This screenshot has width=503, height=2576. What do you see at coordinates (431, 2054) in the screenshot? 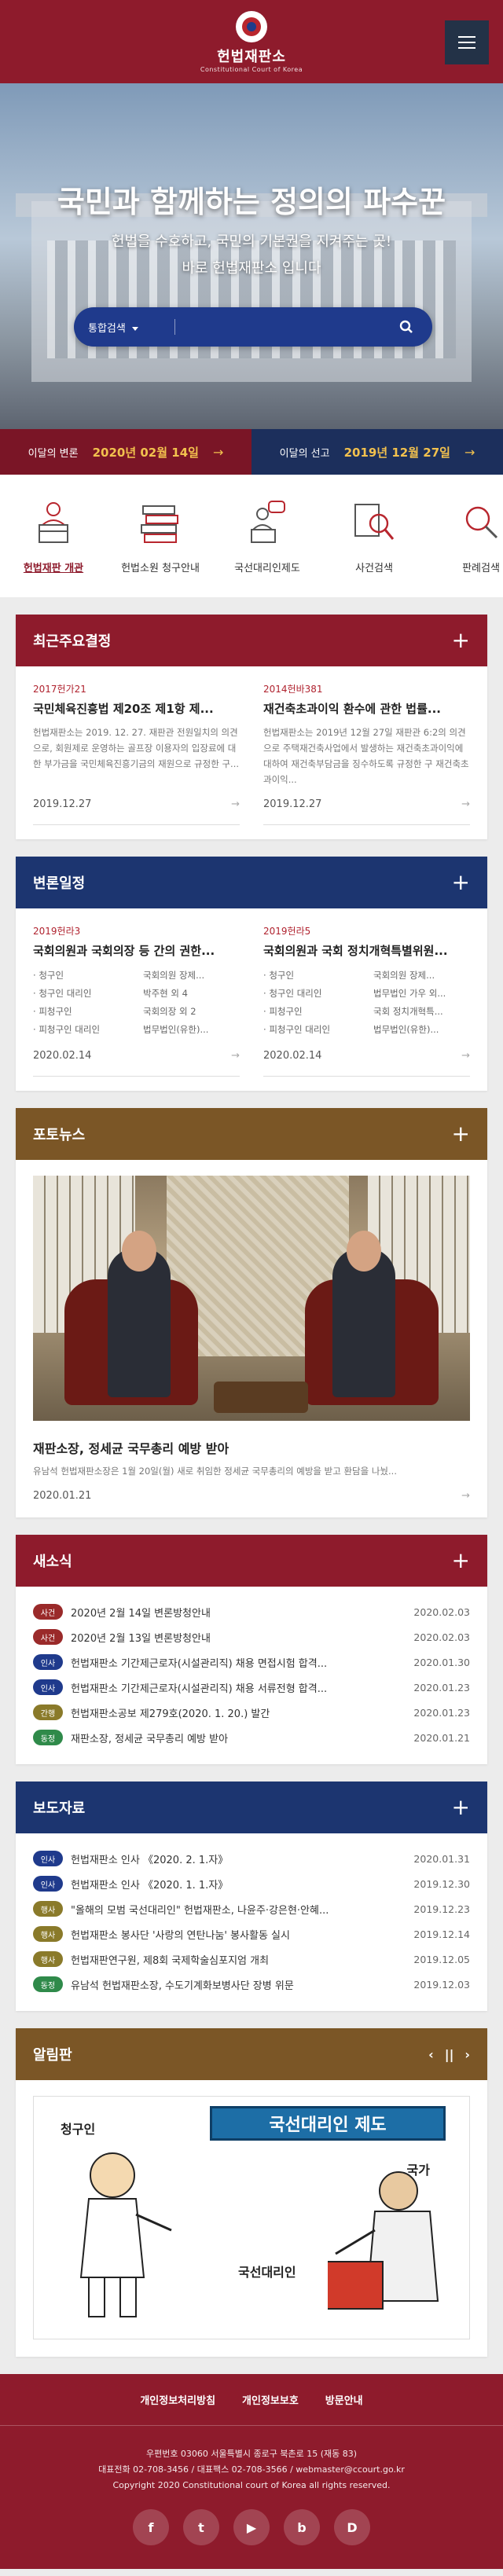
I see `chevron-left-icon: ‹` at bounding box center [431, 2054].